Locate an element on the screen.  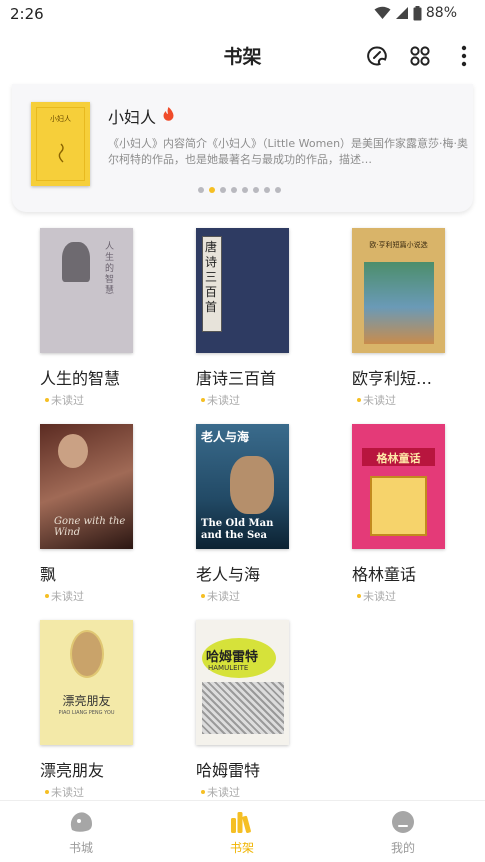
cover-subtext: PIAO LIANG PENG YOU is located at coordinates (86, 713).